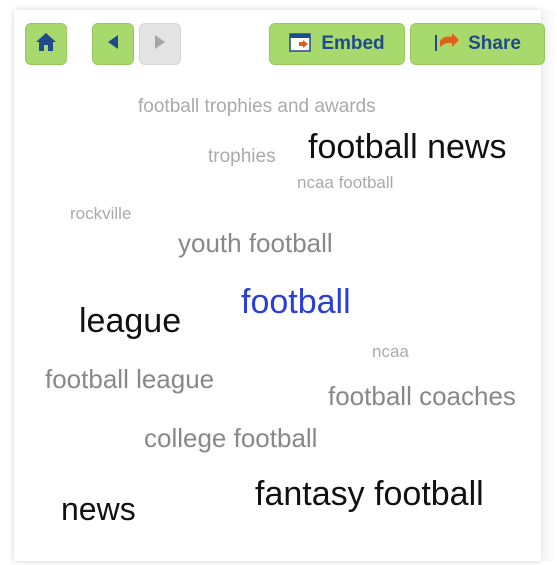 The width and height of the screenshot is (557, 565). I want to click on cloud-word: youth football, so click(255, 243).